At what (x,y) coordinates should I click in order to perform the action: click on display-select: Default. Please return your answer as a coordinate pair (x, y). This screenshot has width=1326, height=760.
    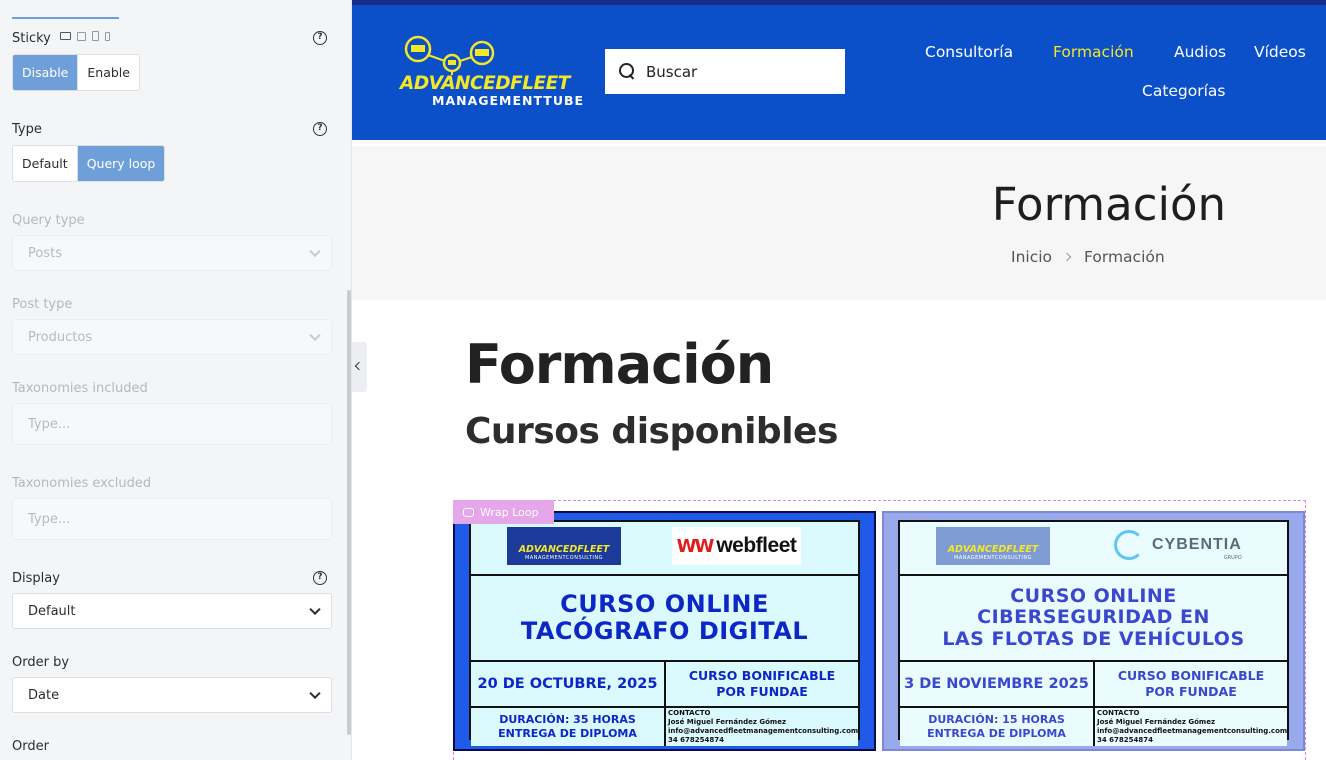
    Looking at the image, I should click on (172, 611).